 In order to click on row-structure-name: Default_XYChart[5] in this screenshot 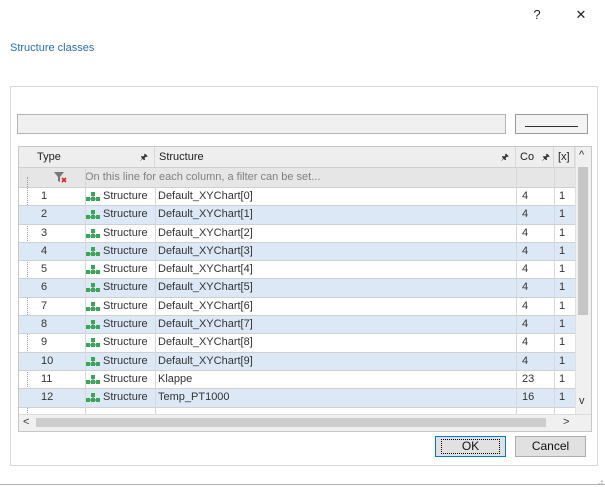, I will do `click(205, 287)`.